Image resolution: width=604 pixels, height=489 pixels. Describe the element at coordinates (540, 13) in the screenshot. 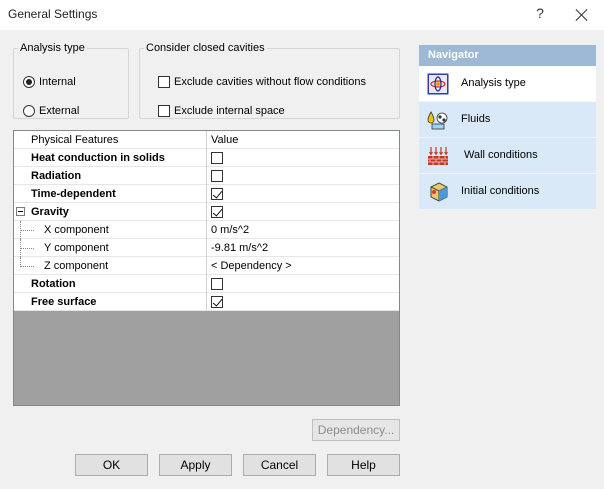

I see `help-icon: ?` at that location.